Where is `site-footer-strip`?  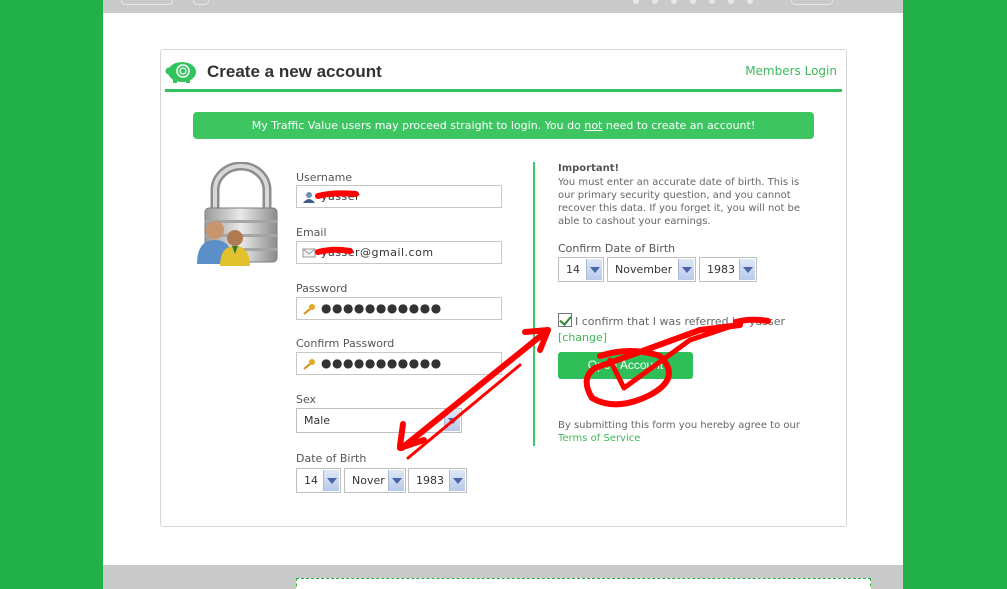
site-footer-strip is located at coordinates (503, 577).